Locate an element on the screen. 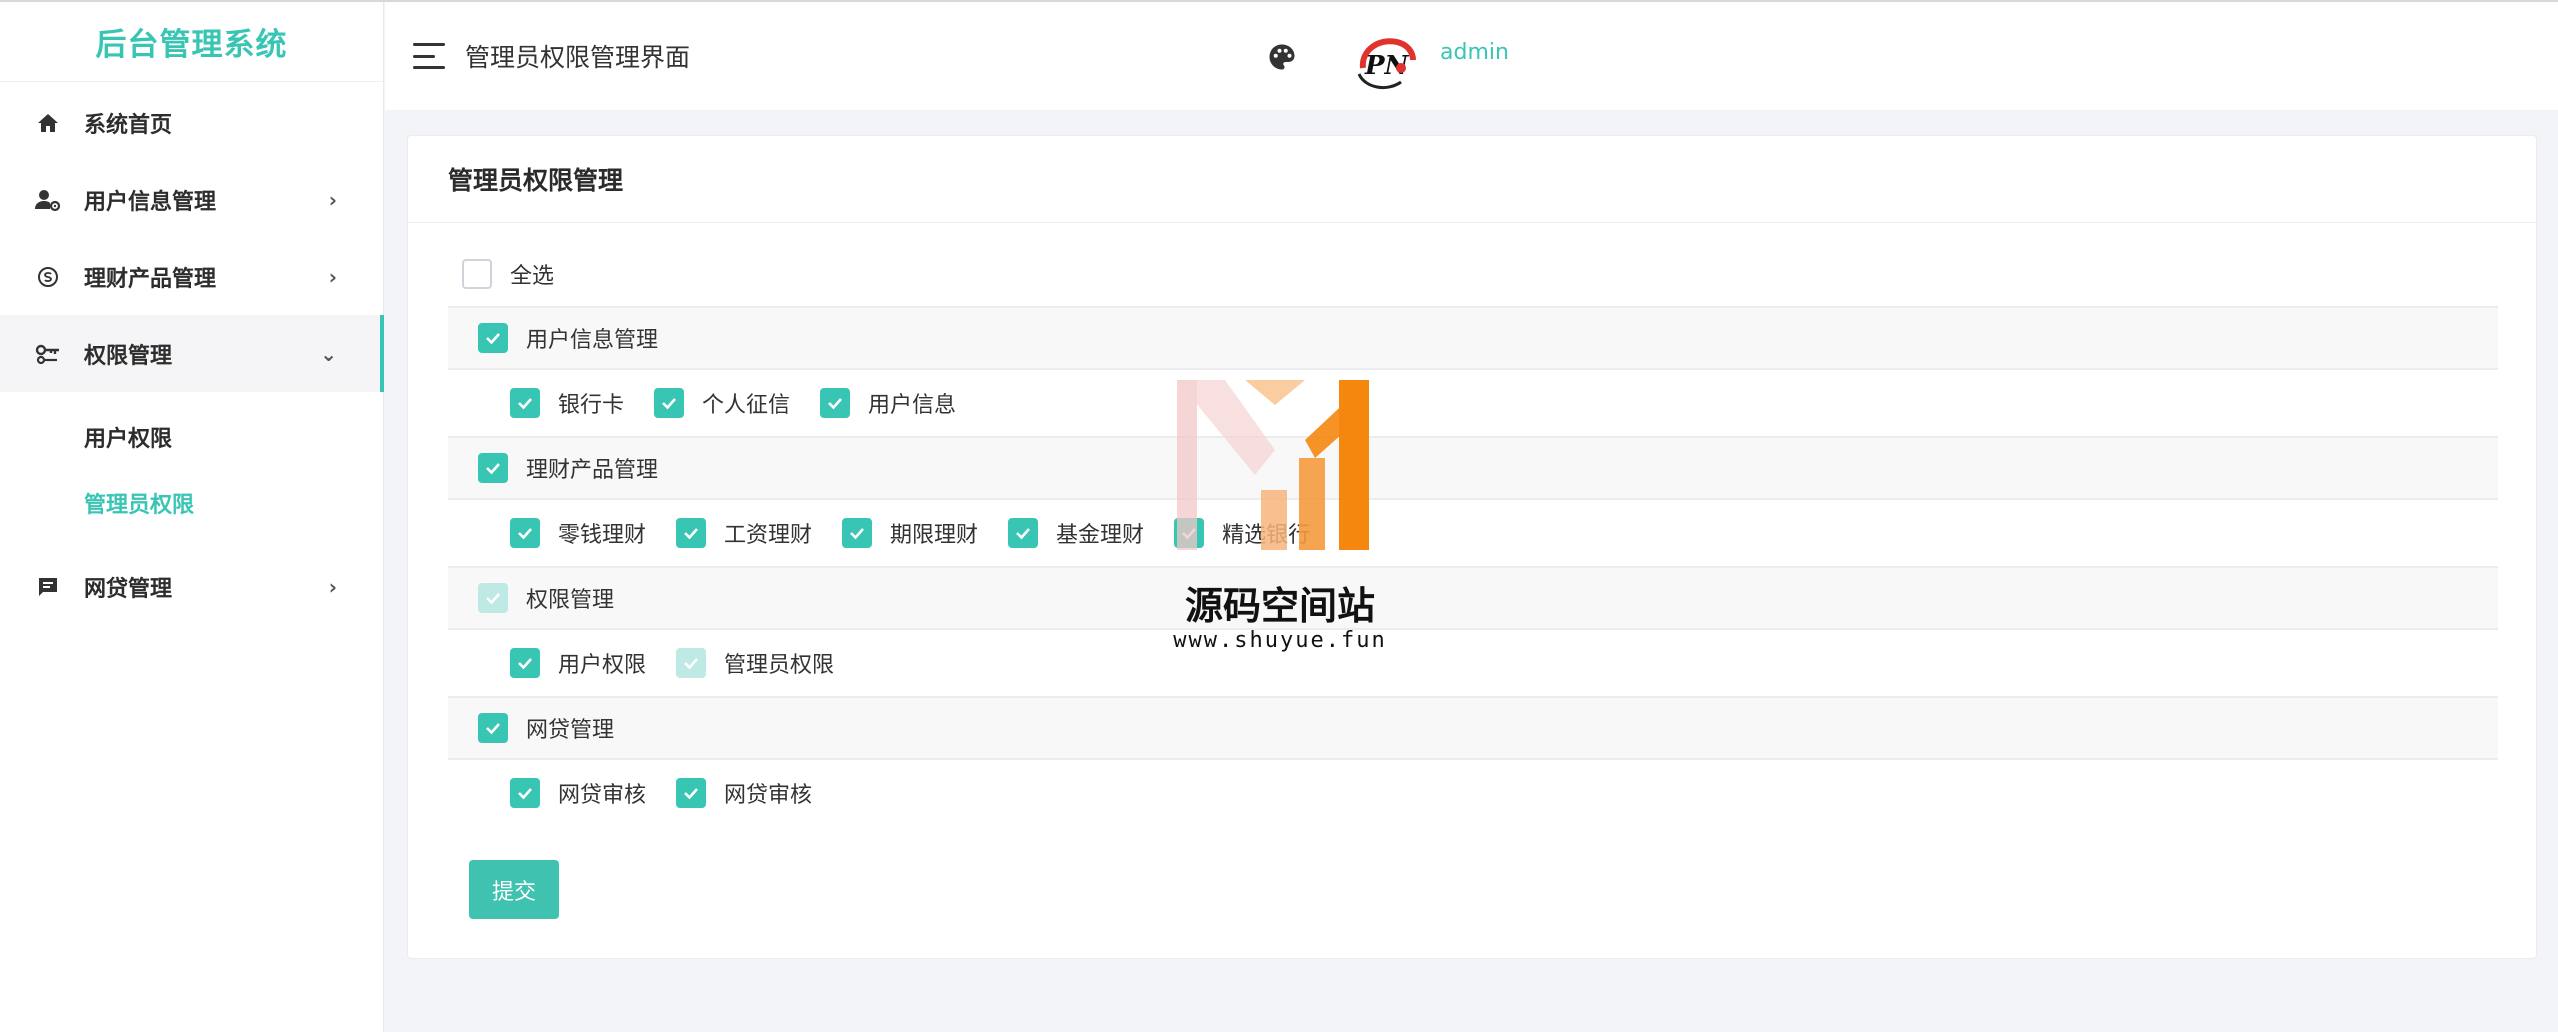 The image size is (2558, 1032). select-all-row: 全选 is located at coordinates (1473, 274).